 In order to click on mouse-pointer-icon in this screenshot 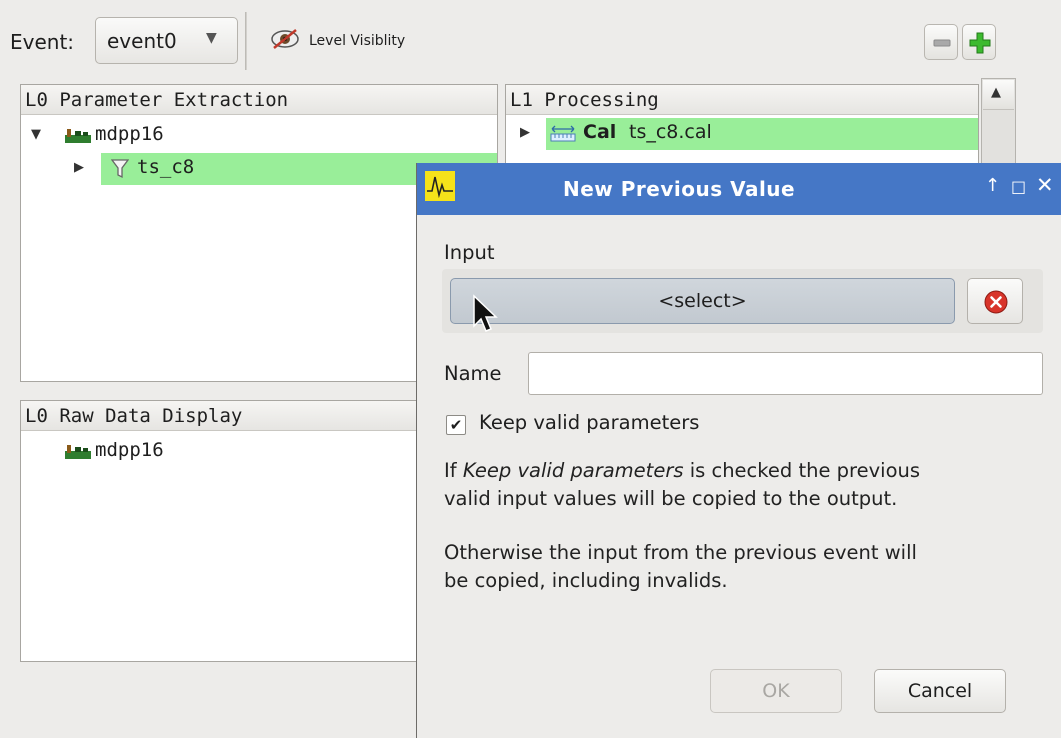, I will do `click(485, 313)`.